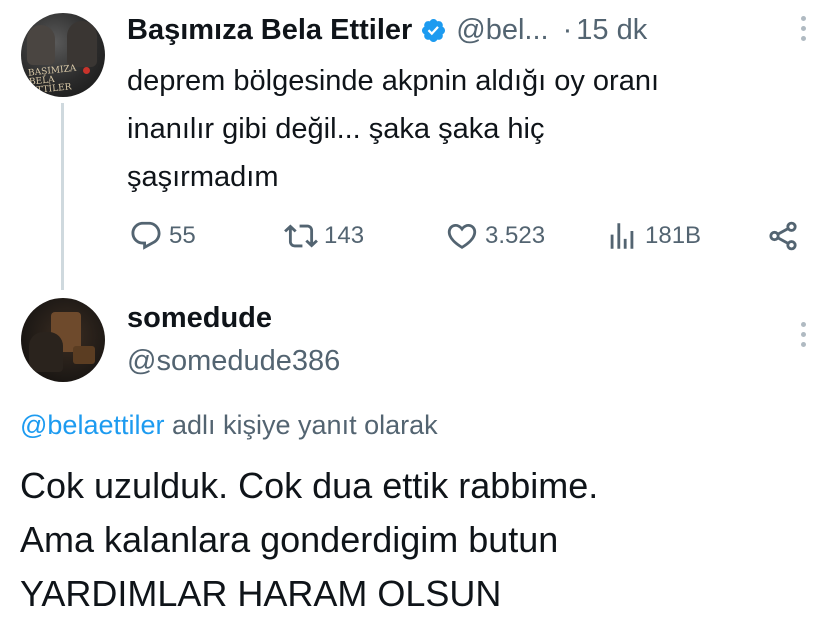 The image size is (820, 633). I want to click on reply-text-line: Cok uzulduk. Cok dua ettik rabbime., so click(309, 485).